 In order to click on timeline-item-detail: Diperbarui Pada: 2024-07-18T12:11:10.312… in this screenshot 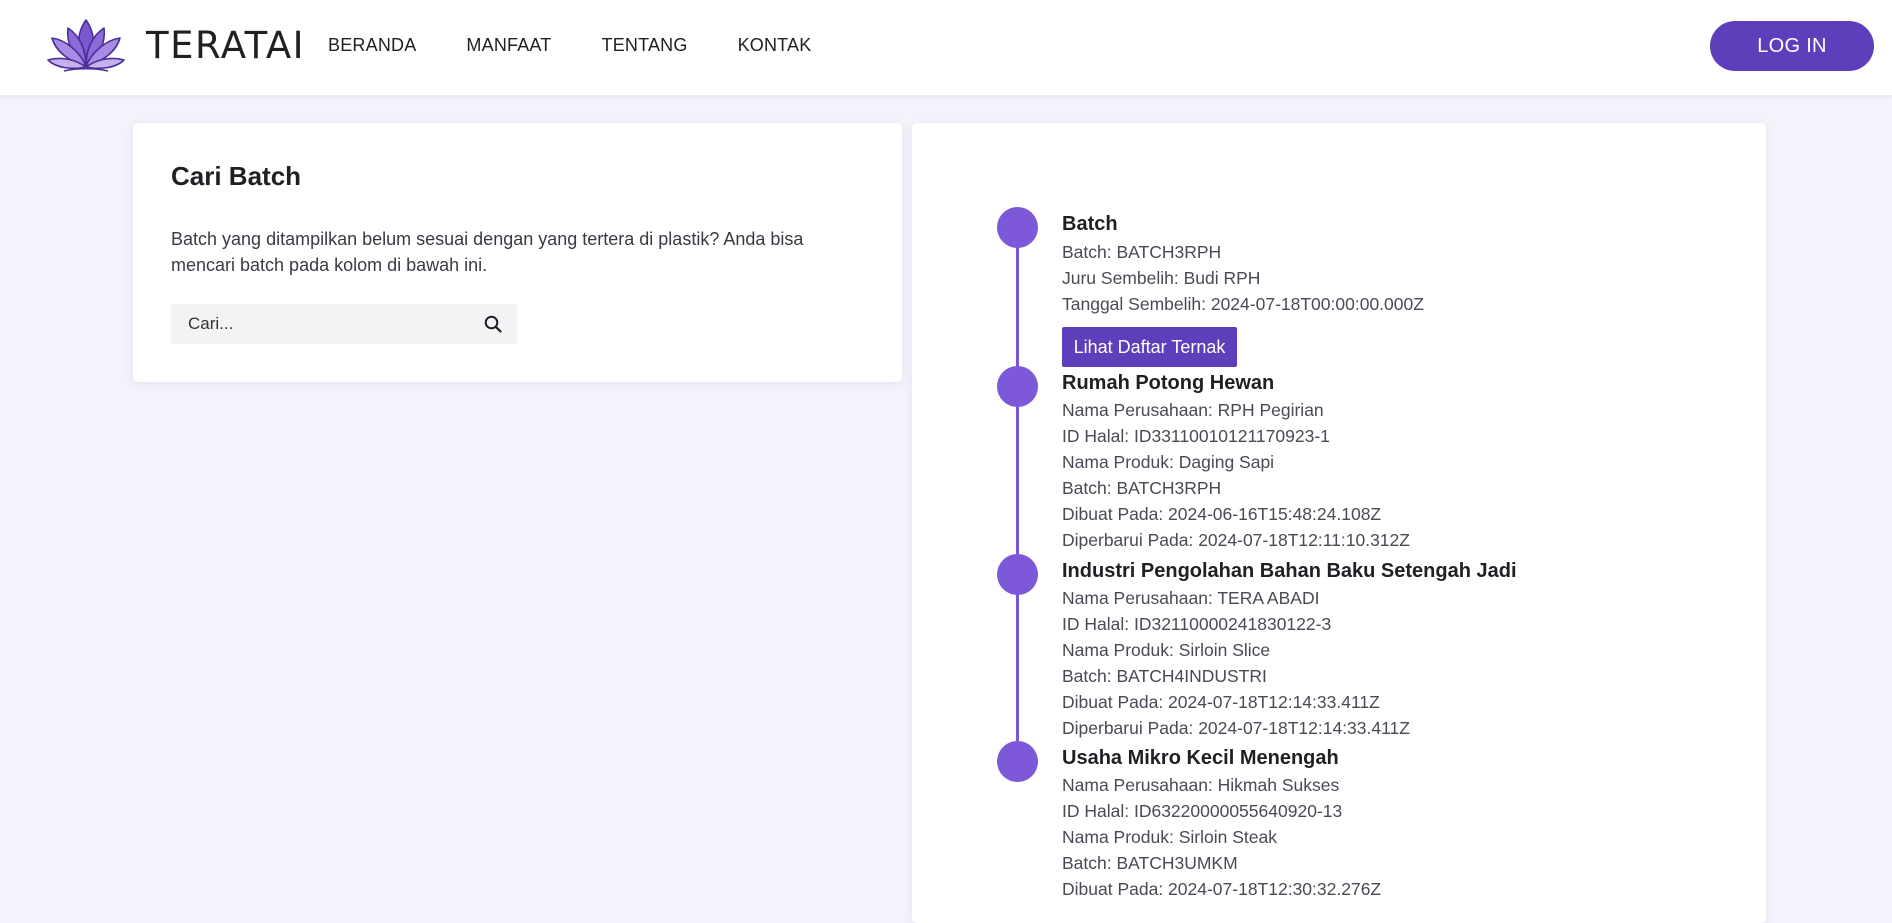, I will do `click(1236, 540)`.